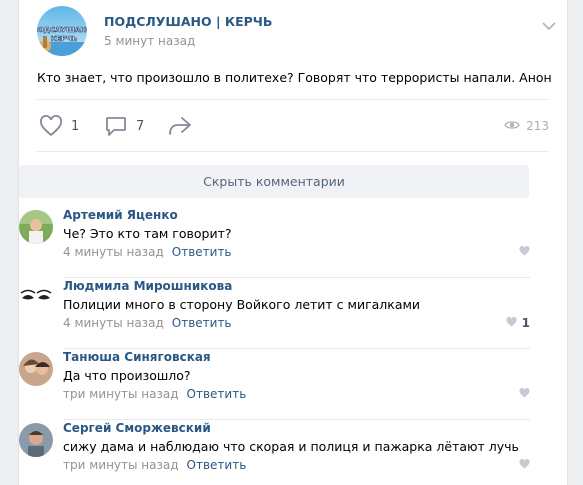 This screenshot has height=485, width=583. What do you see at coordinates (140, 126) in the screenshot?
I see `comment-count: 7` at bounding box center [140, 126].